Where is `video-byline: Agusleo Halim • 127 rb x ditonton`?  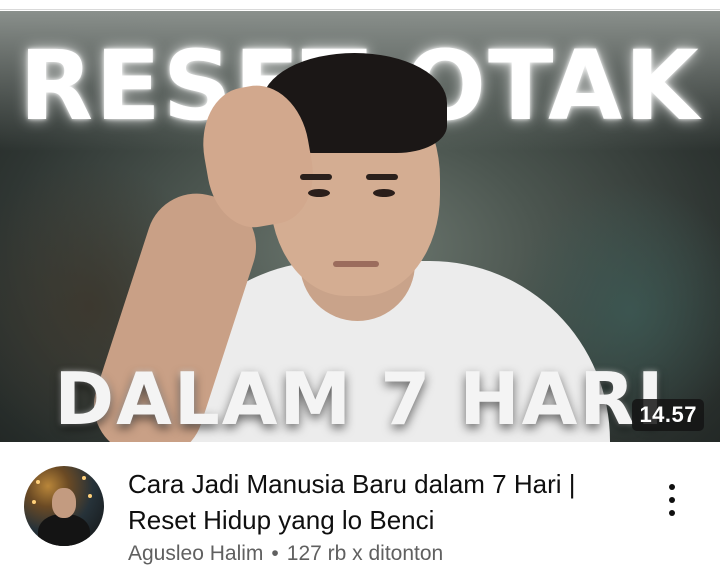 video-byline: Agusleo Halim • 127 rb x ditonton is located at coordinates (285, 554).